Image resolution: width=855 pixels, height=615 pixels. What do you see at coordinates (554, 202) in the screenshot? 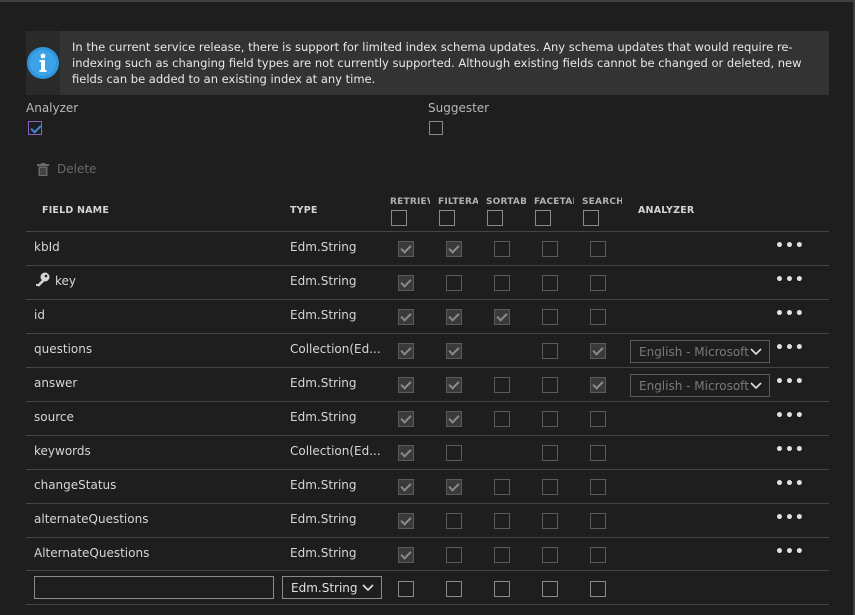
I see `col-facetable: FACETAB` at bounding box center [554, 202].